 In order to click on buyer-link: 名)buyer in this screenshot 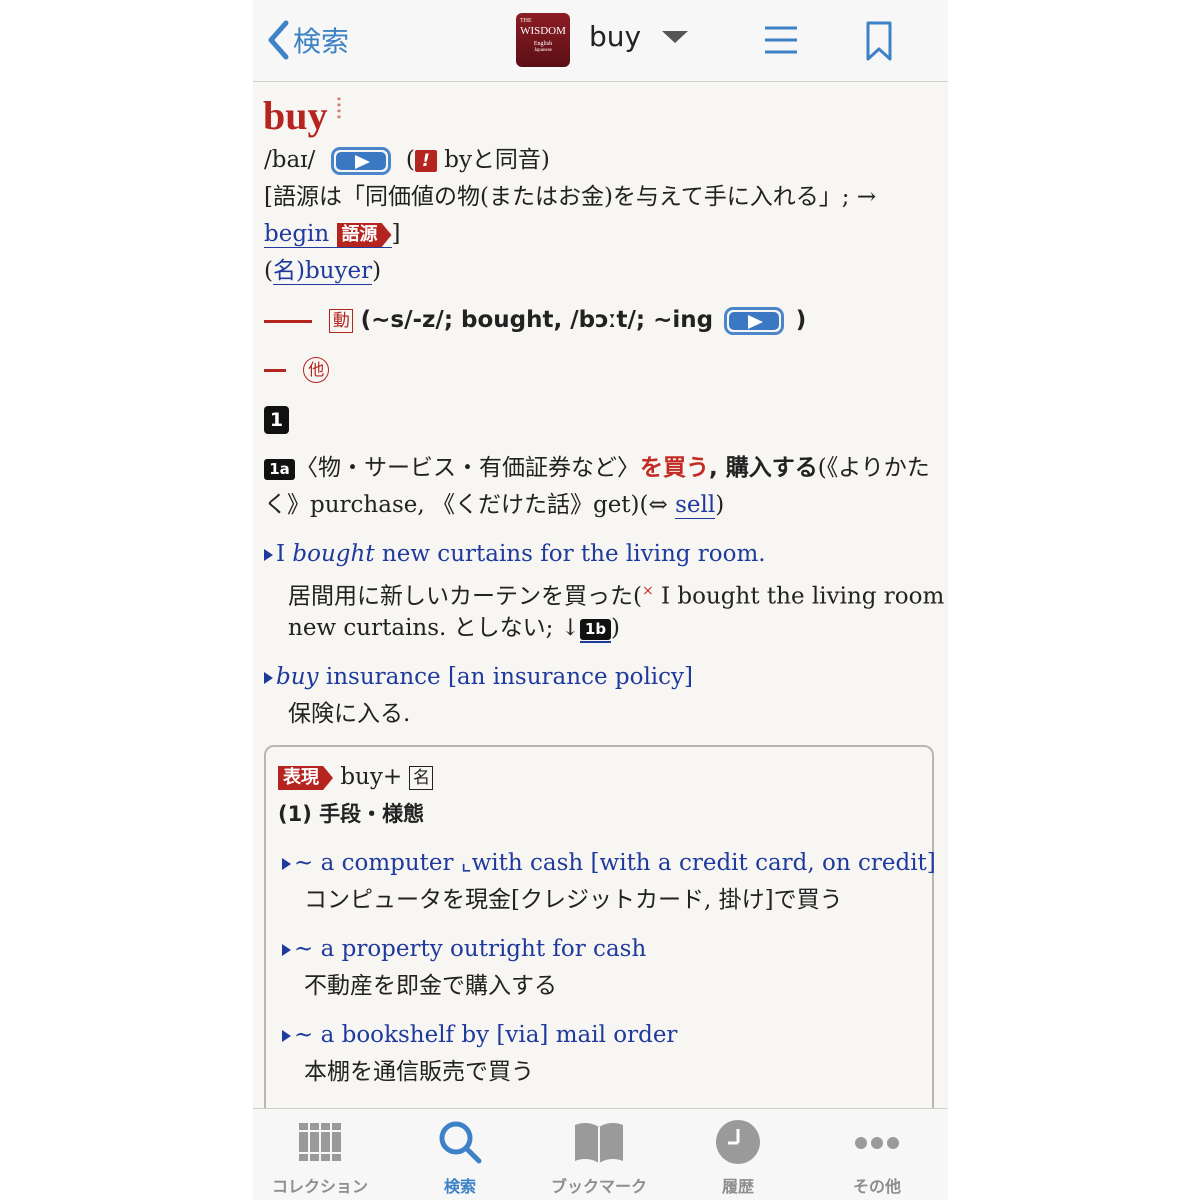, I will do `click(322, 271)`.